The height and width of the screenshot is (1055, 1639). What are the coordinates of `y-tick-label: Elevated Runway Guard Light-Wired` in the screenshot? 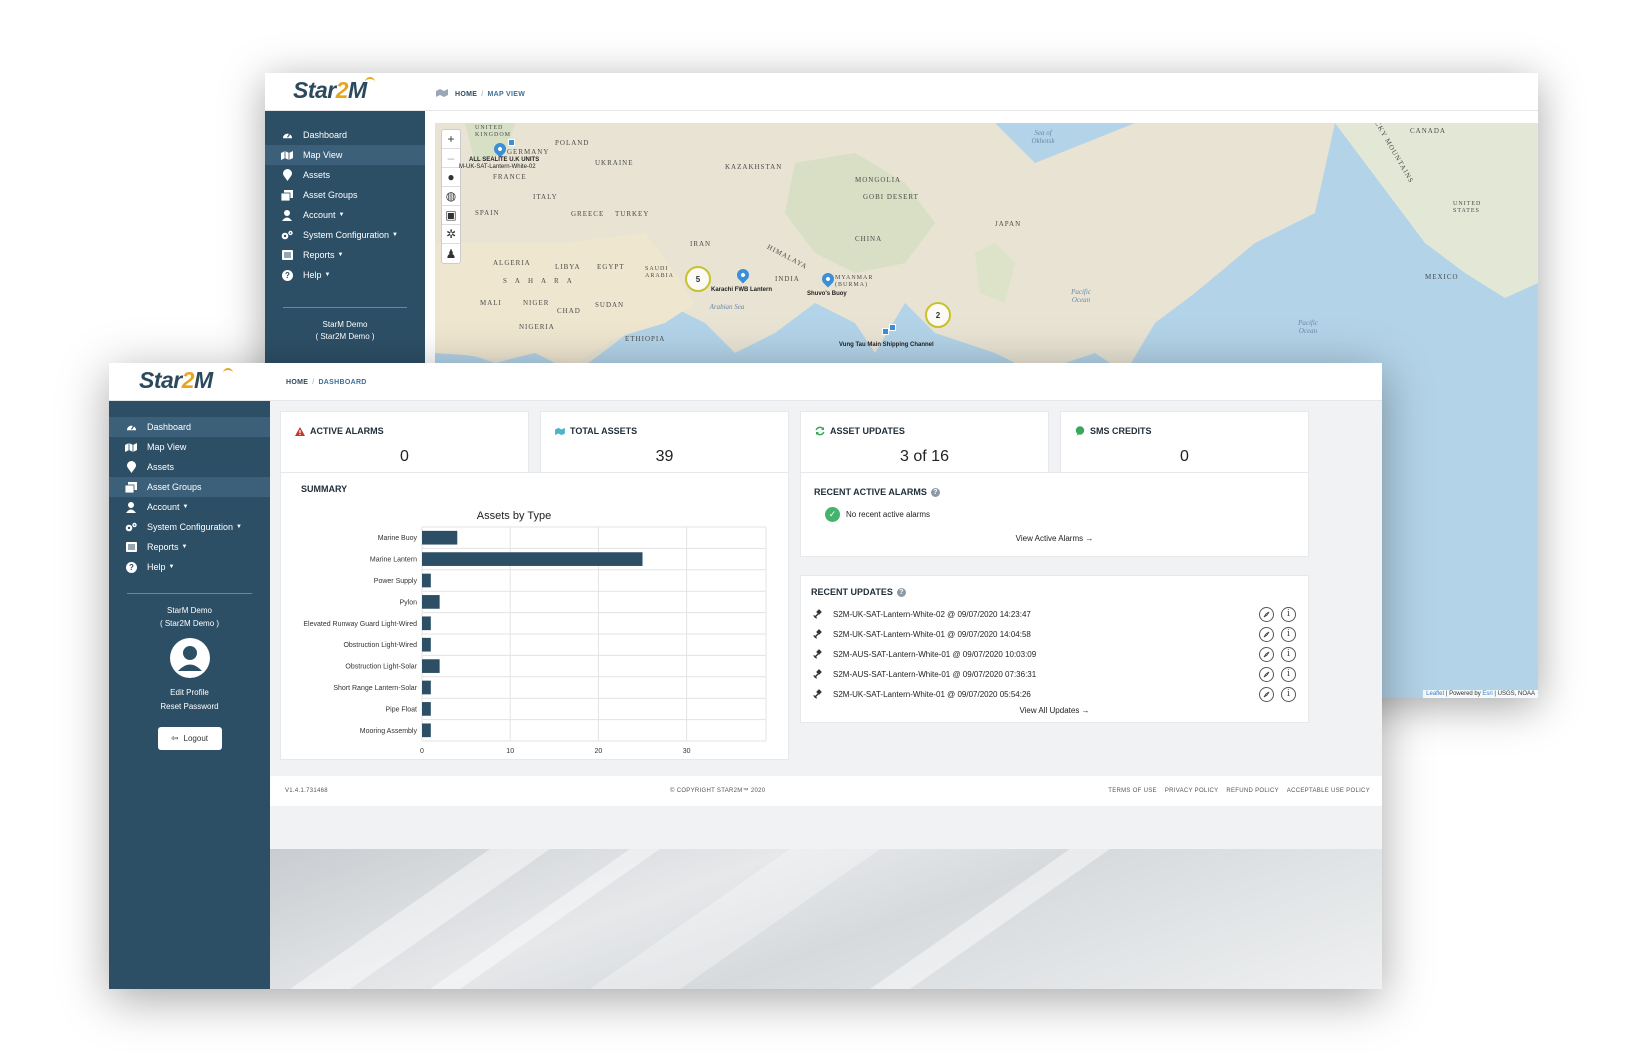 It's located at (360, 624).